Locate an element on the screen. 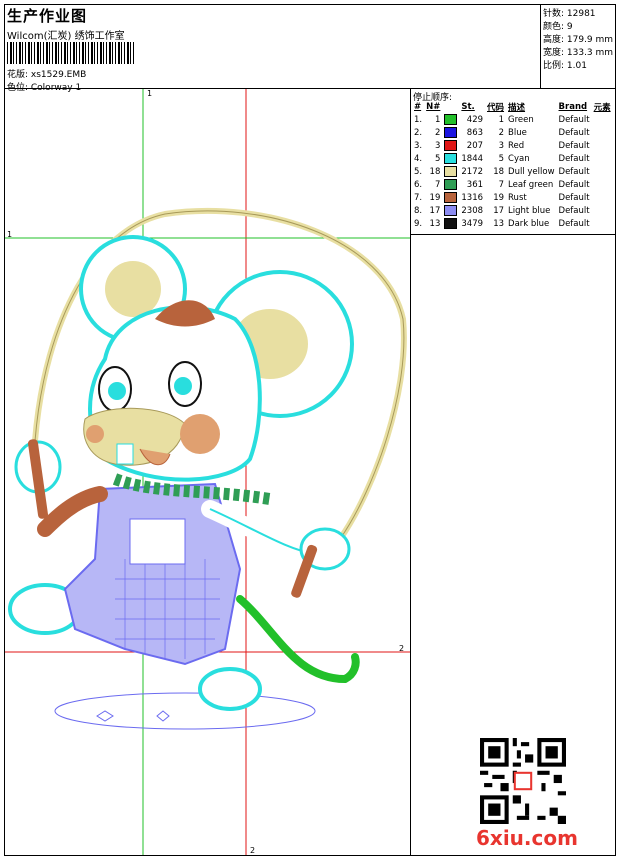 This screenshot has width=620, height=860. row-stitches: 2308 is located at coordinates (472, 210).